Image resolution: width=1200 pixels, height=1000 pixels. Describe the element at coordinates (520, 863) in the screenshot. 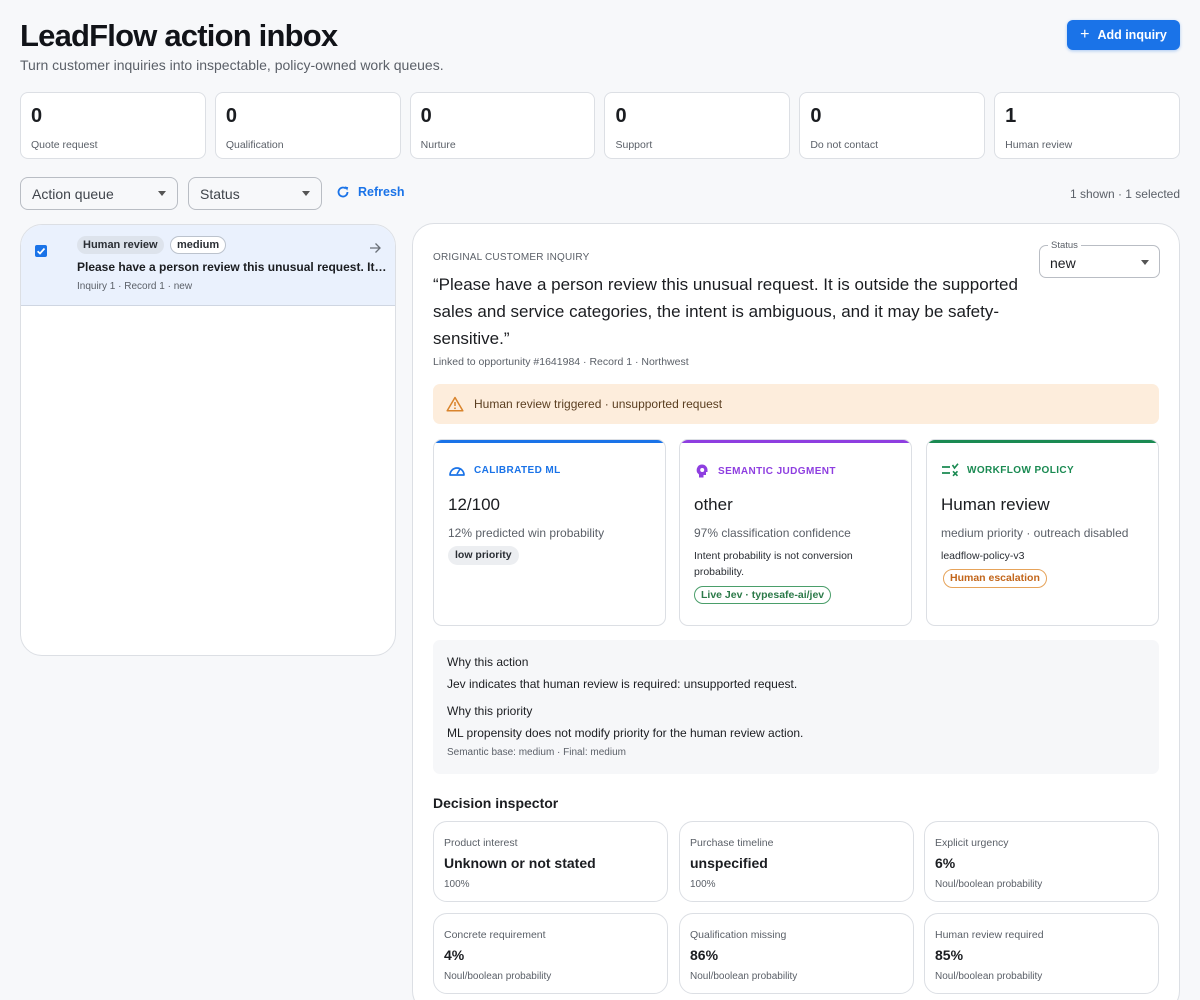

I see `inspector-value: Unknown or not stated` at that location.